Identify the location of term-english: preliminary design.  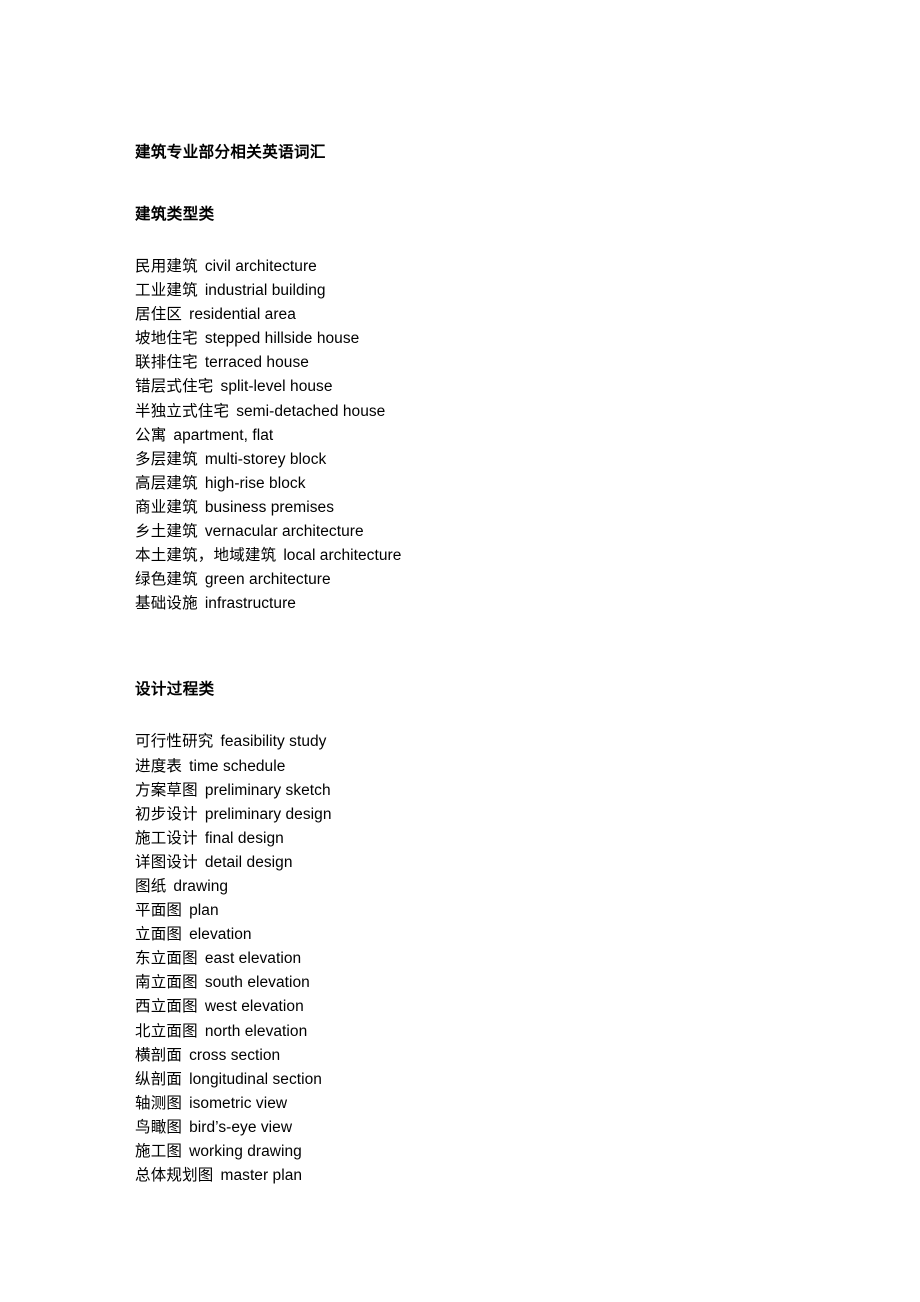
(268, 814).